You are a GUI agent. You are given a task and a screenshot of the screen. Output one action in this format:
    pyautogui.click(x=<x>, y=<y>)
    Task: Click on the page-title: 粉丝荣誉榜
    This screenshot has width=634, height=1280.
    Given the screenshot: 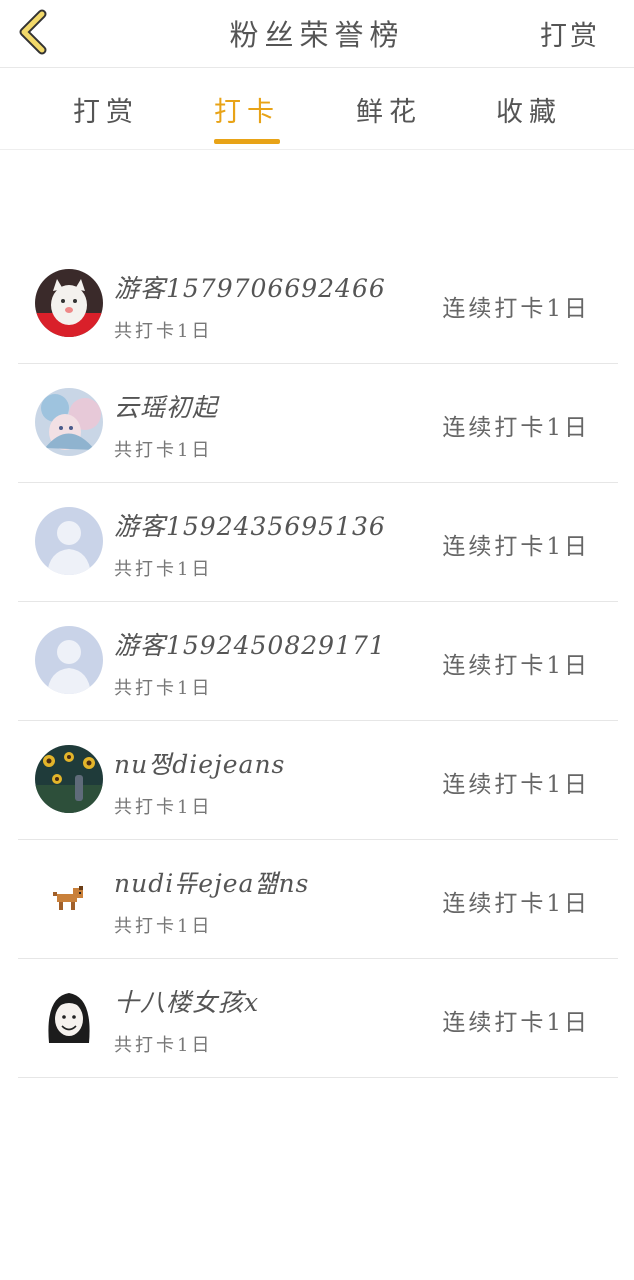 What is the action you would take?
    pyautogui.click(x=317, y=35)
    